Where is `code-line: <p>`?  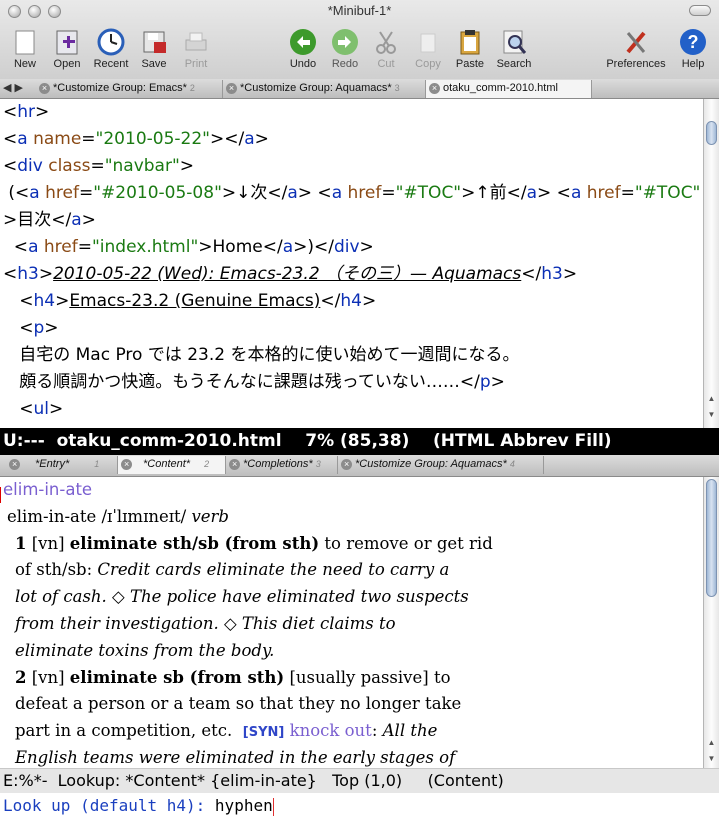 code-line: <p> is located at coordinates (31, 328).